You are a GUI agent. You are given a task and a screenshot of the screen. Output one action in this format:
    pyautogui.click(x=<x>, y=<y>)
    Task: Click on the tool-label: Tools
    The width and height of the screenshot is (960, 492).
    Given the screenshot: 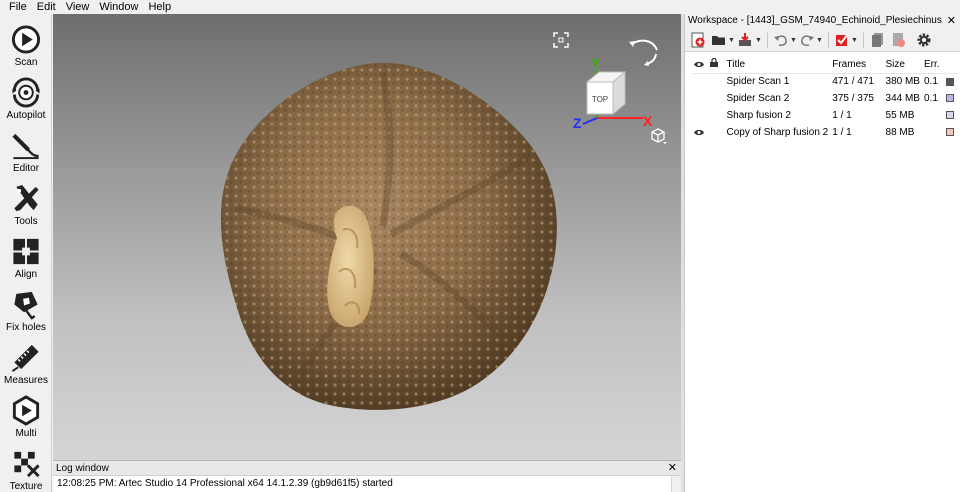 What is the action you would take?
    pyautogui.click(x=26, y=221)
    